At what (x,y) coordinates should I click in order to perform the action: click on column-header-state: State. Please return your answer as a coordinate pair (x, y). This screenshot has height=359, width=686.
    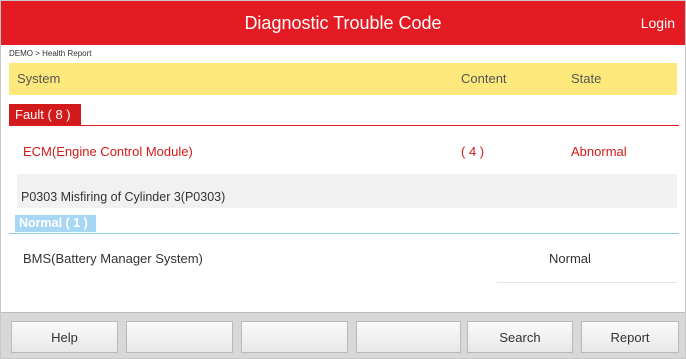
    Looking at the image, I should click on (586, 78).